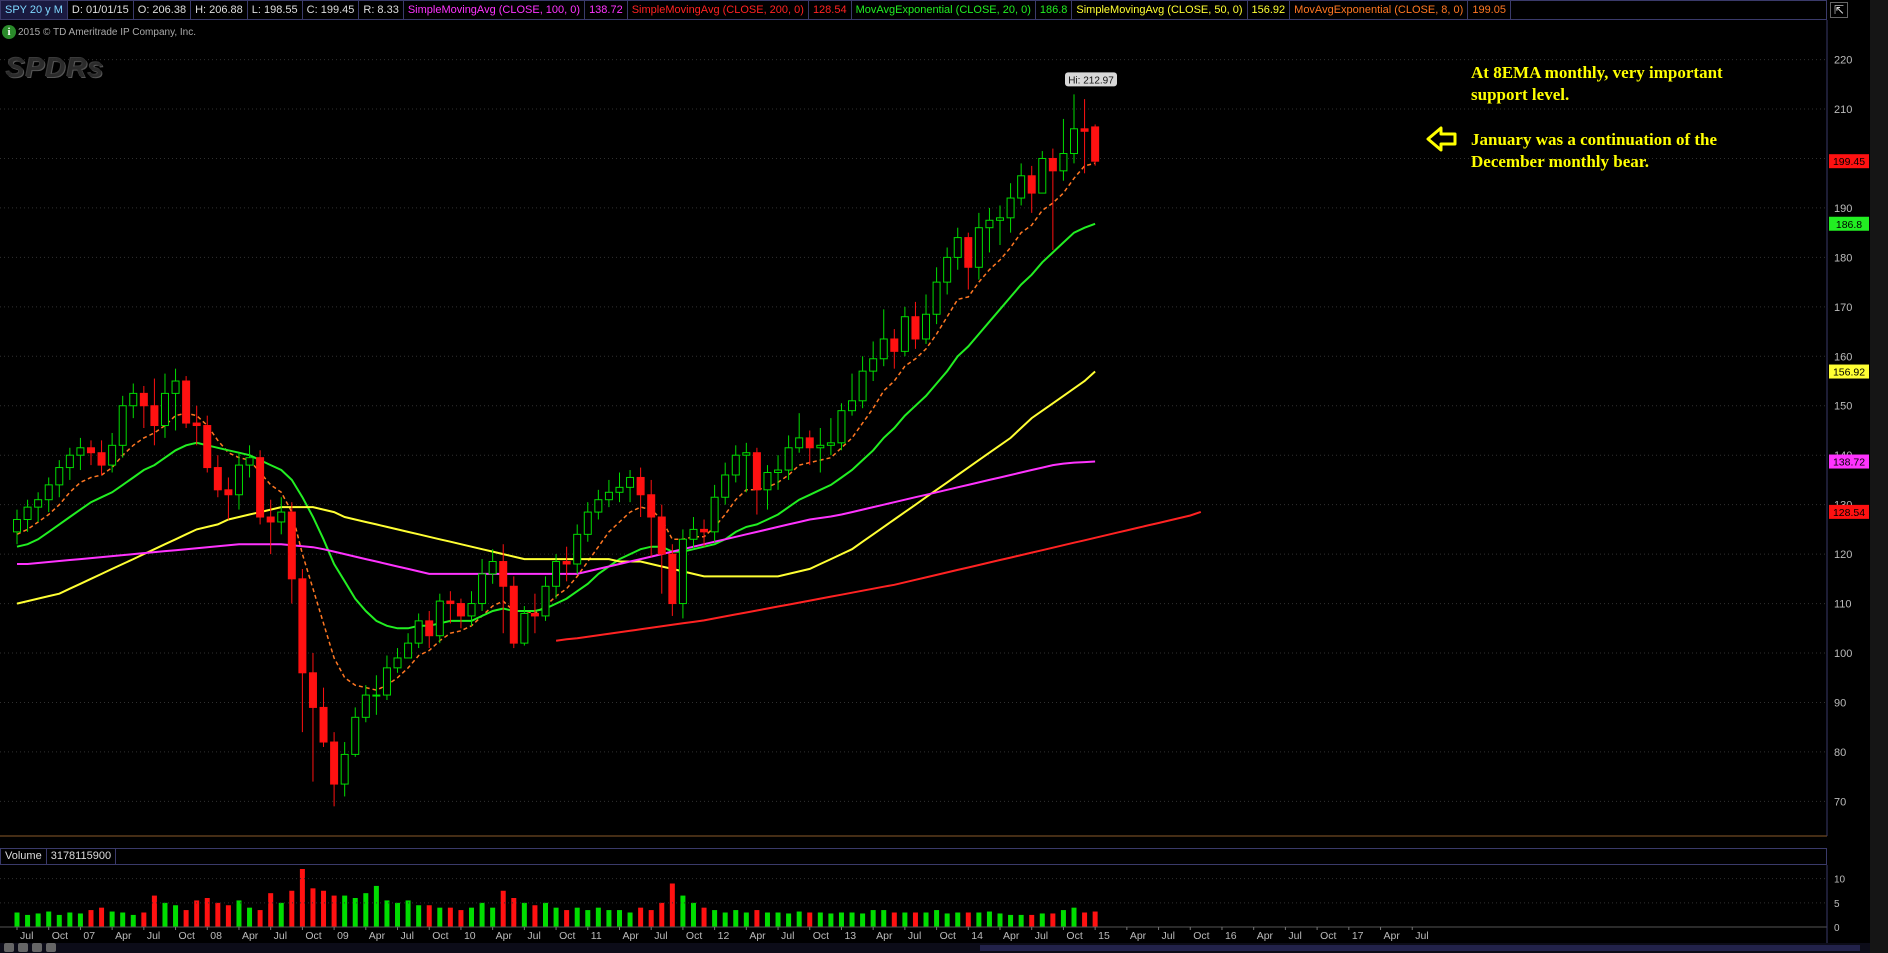 The image size is (1888, 953). Describe the element at coordinates (1441, 139) in the screenshot. I see `arrow-icon` at that location.